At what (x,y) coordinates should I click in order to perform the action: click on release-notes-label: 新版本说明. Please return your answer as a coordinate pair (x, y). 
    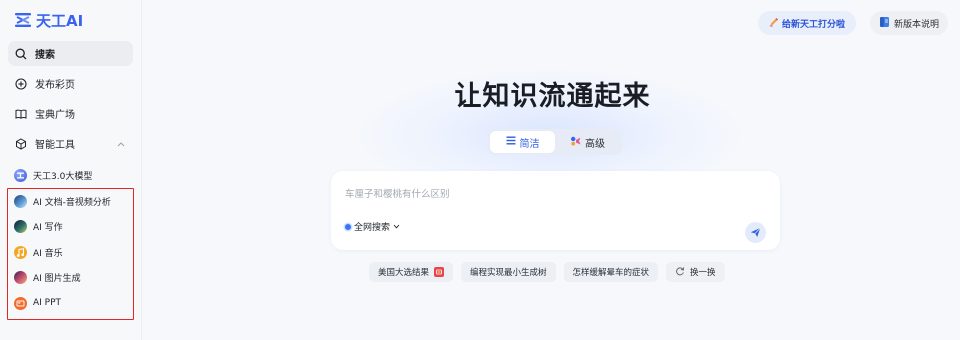
    Looking at the image, I should click on (916, 24).